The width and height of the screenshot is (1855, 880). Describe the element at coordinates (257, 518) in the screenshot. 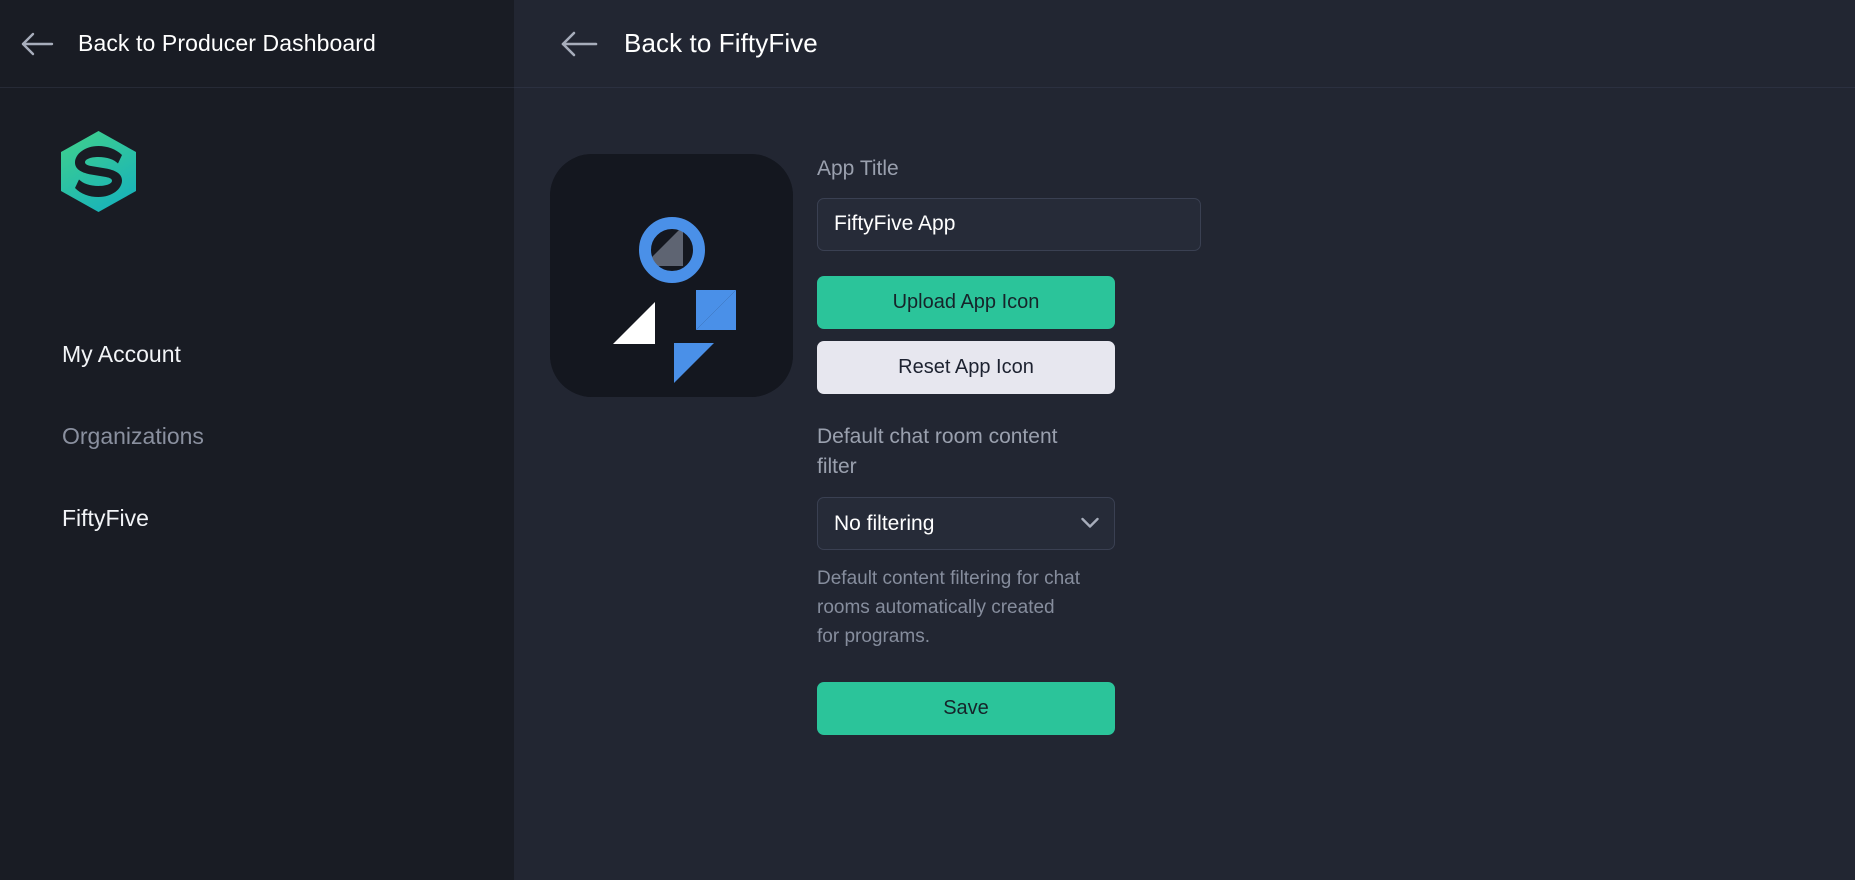

I see `sidebar-item-fiftyfive: FiftyFive` at that location.